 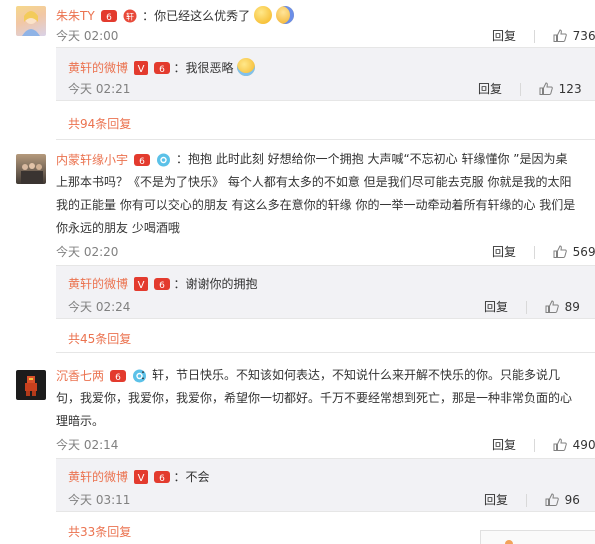 What do you see at coordinates (203, 68) in the screenshot?
I see `reply-text: ：我很恶略` at bounding box center [203, 68].